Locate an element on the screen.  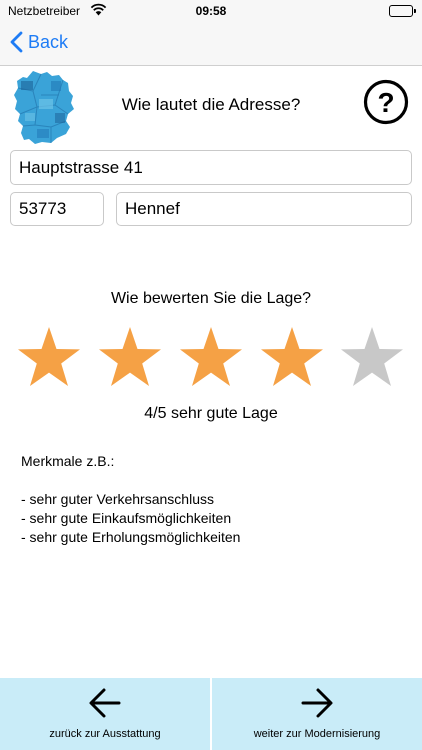
help-symbol: ? is located at coordinates (385, 102).